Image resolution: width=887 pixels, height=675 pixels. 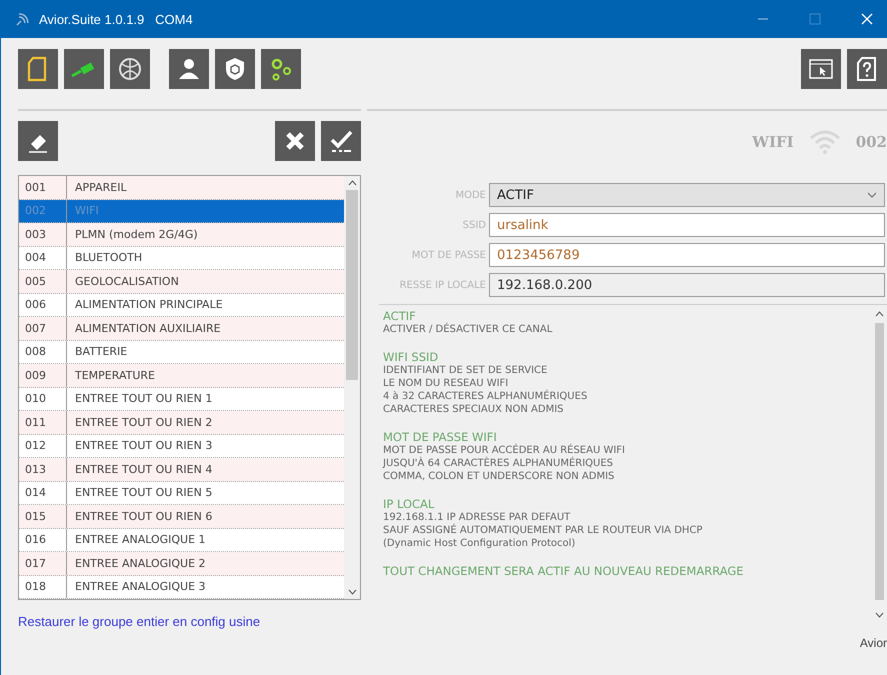 I want to click on row-code: 017, so click(x=43, y=563).